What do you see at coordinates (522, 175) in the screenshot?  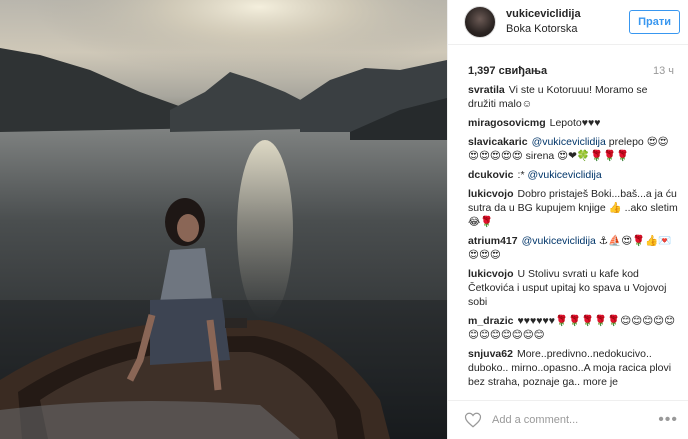 I see `comment-text: :*` at bounding box center [522, 175].